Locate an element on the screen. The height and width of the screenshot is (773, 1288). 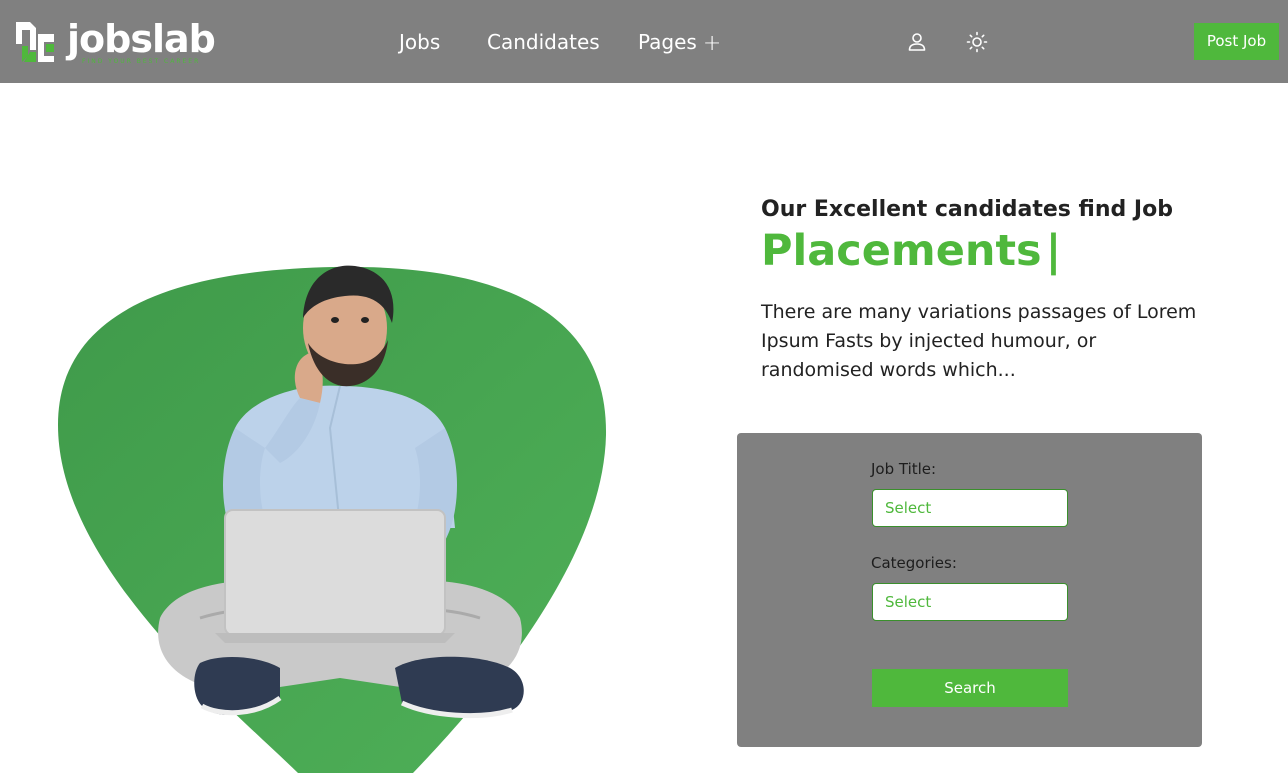
plus-icon: + is located at coordinates (712, 43).